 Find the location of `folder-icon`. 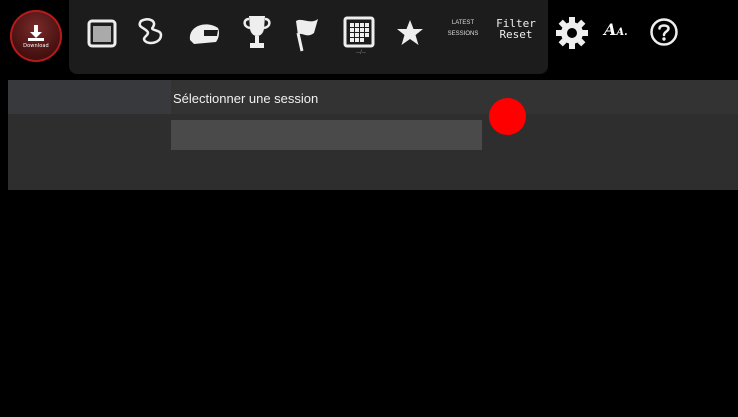

folder-icon is located at coordinates (102, 33).